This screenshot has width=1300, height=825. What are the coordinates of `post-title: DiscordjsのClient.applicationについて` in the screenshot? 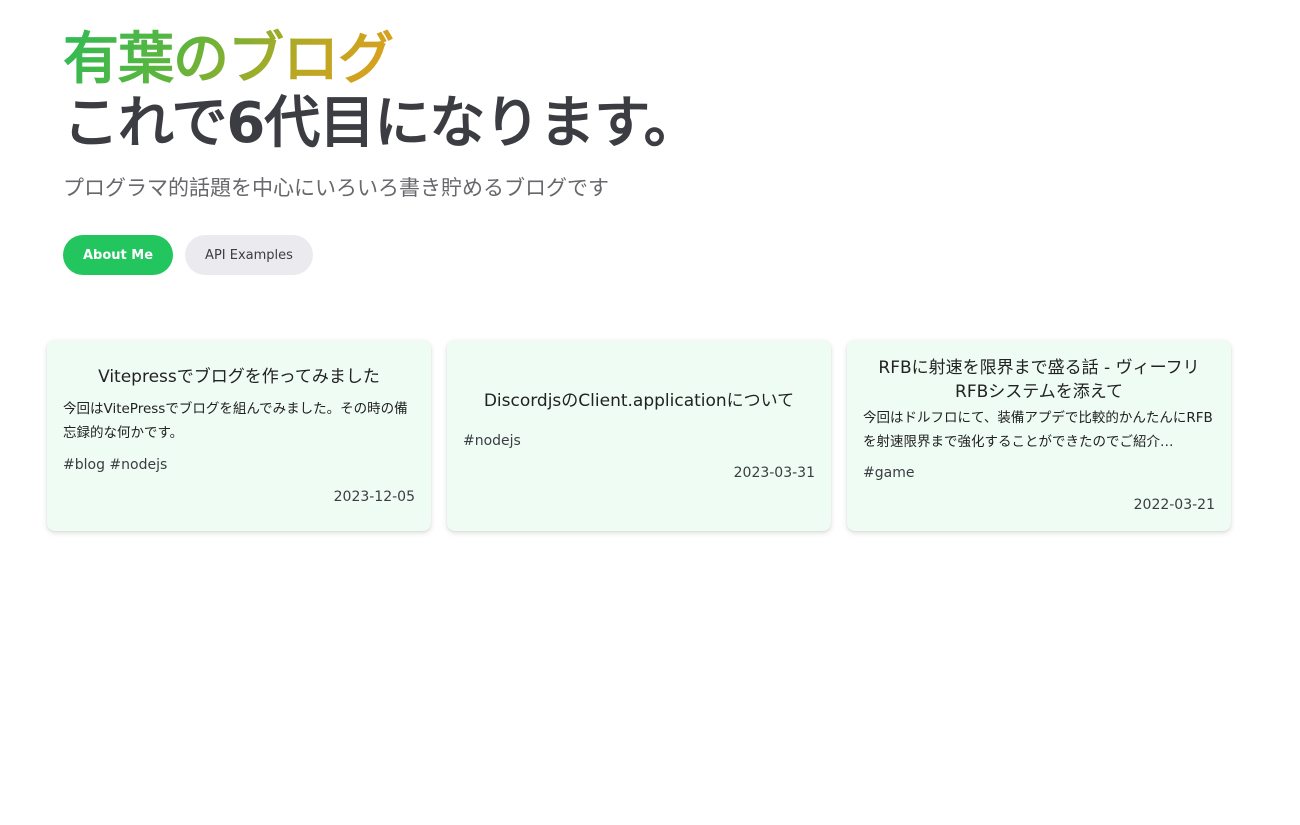 It's located at (639, 401).